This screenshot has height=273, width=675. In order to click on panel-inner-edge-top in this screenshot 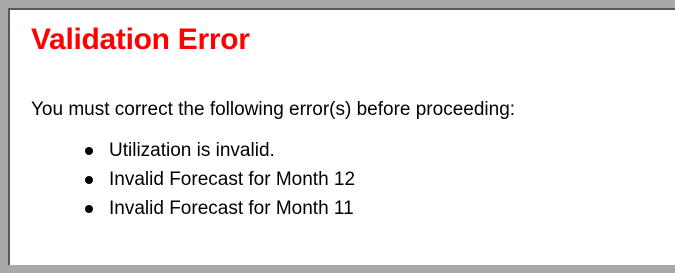, I will do `click(341, 9)`.